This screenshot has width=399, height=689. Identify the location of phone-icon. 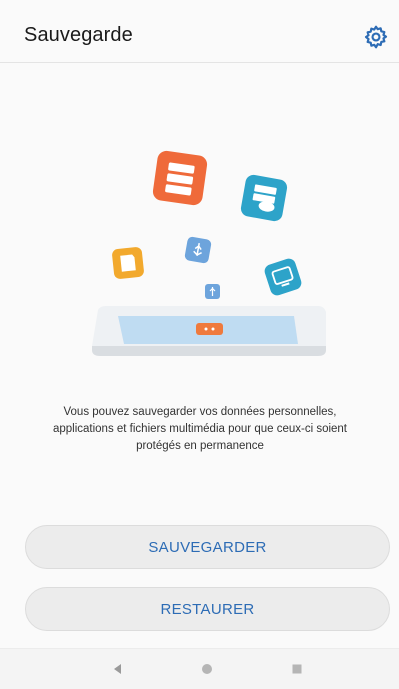
(209, 331).